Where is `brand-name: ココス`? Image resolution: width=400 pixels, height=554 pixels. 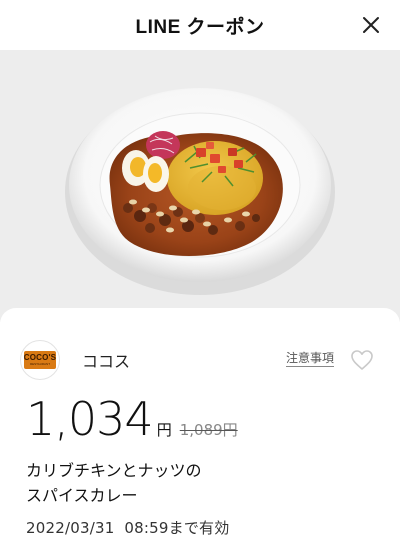 brand-name: ココス is located at coordinates (106, 361).